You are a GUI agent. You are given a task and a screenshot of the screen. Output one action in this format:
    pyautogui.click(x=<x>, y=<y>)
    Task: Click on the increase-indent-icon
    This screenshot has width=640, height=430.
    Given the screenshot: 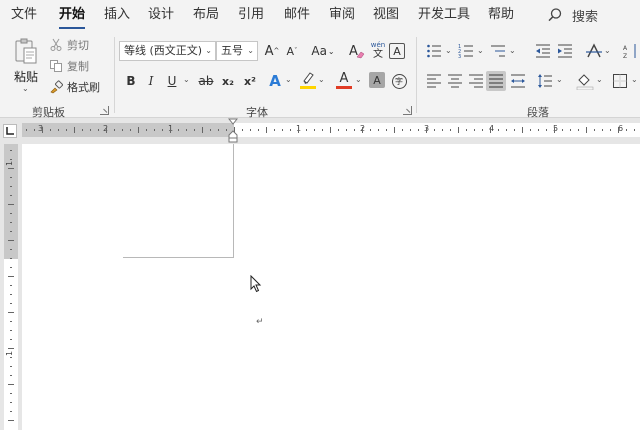 What is the action you would take?
    pyautogui.click(x=565, y=51)
    